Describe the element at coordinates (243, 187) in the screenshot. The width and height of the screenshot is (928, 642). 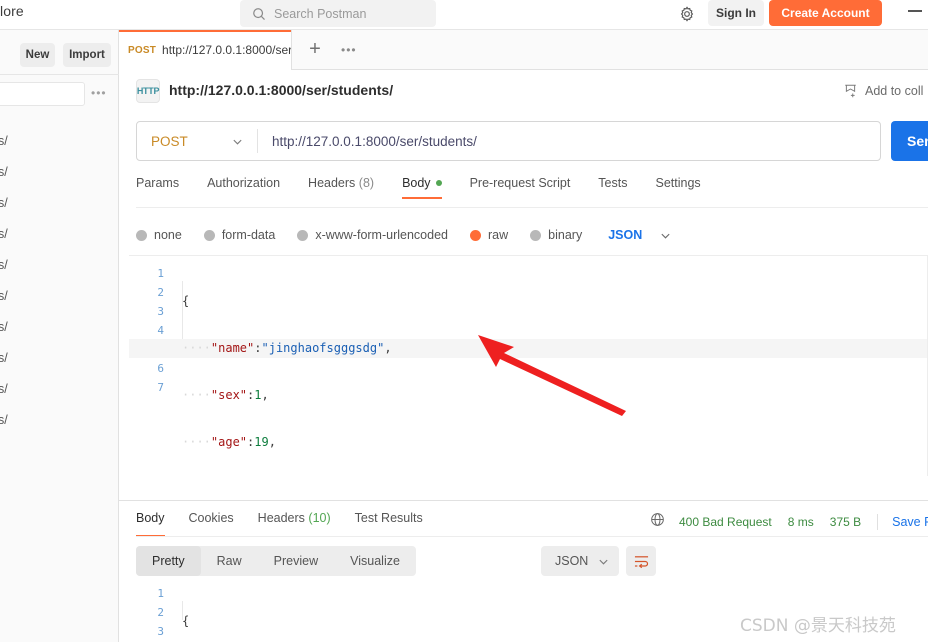
I see `tab-authorization: Authorization` at that location.